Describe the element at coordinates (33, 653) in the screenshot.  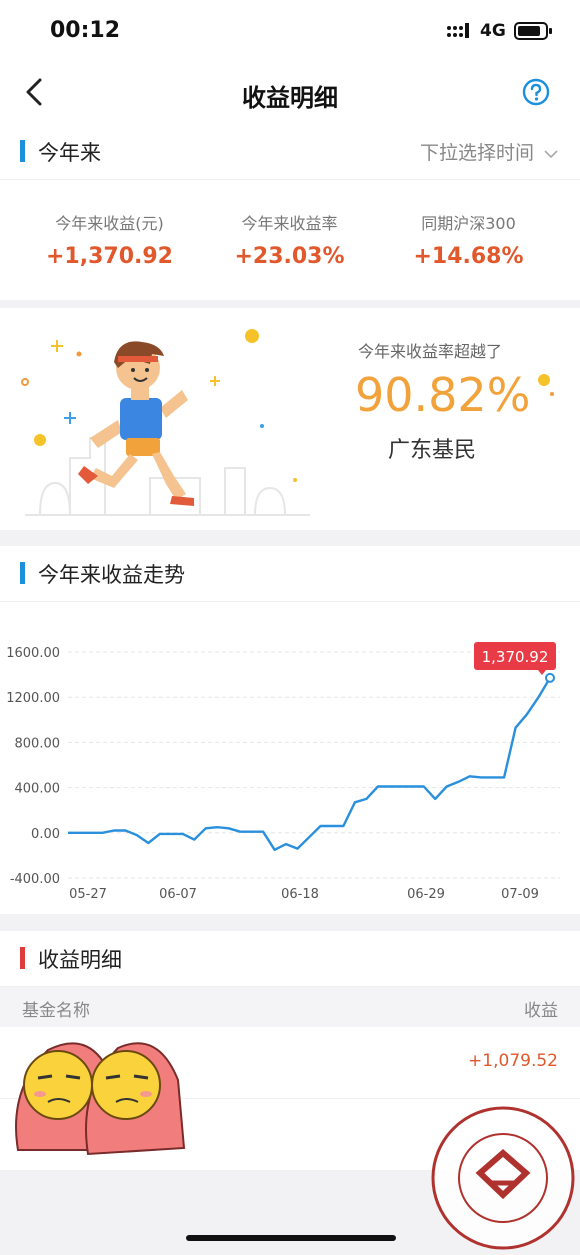
I see `y-tick-label: 1600.00` at that location.